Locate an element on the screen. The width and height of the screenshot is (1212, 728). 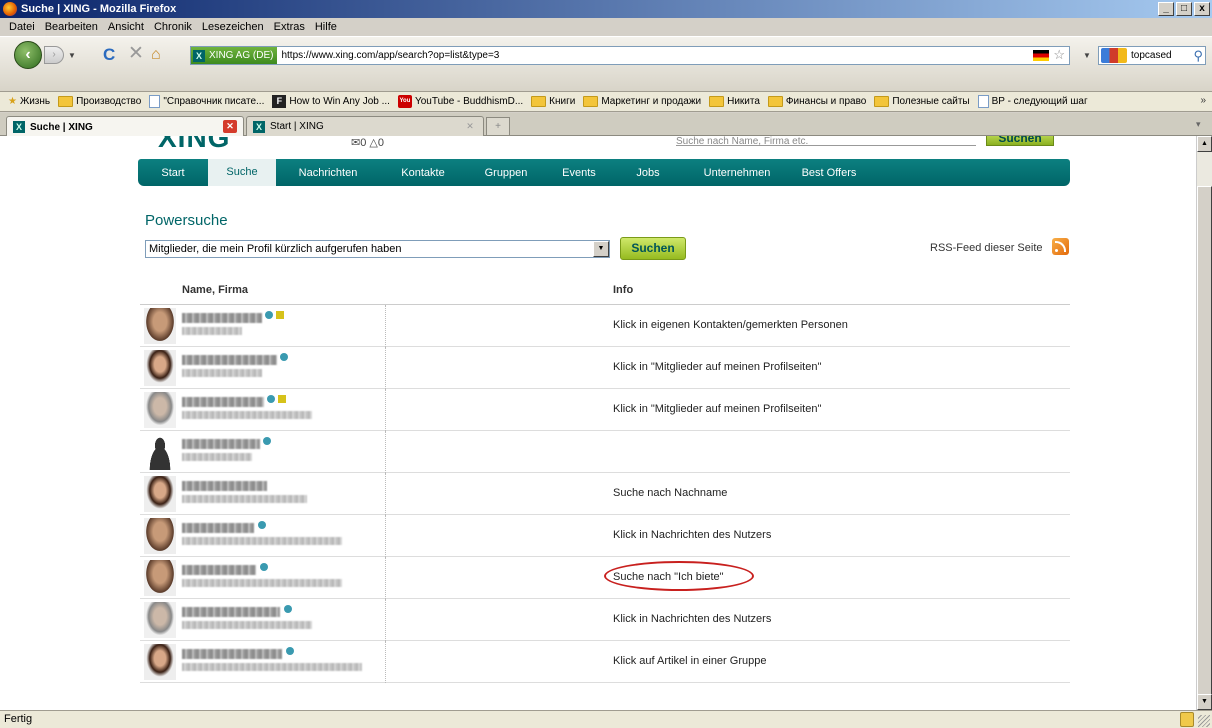
close-window-button: x is located at coordinates (1202, 9).